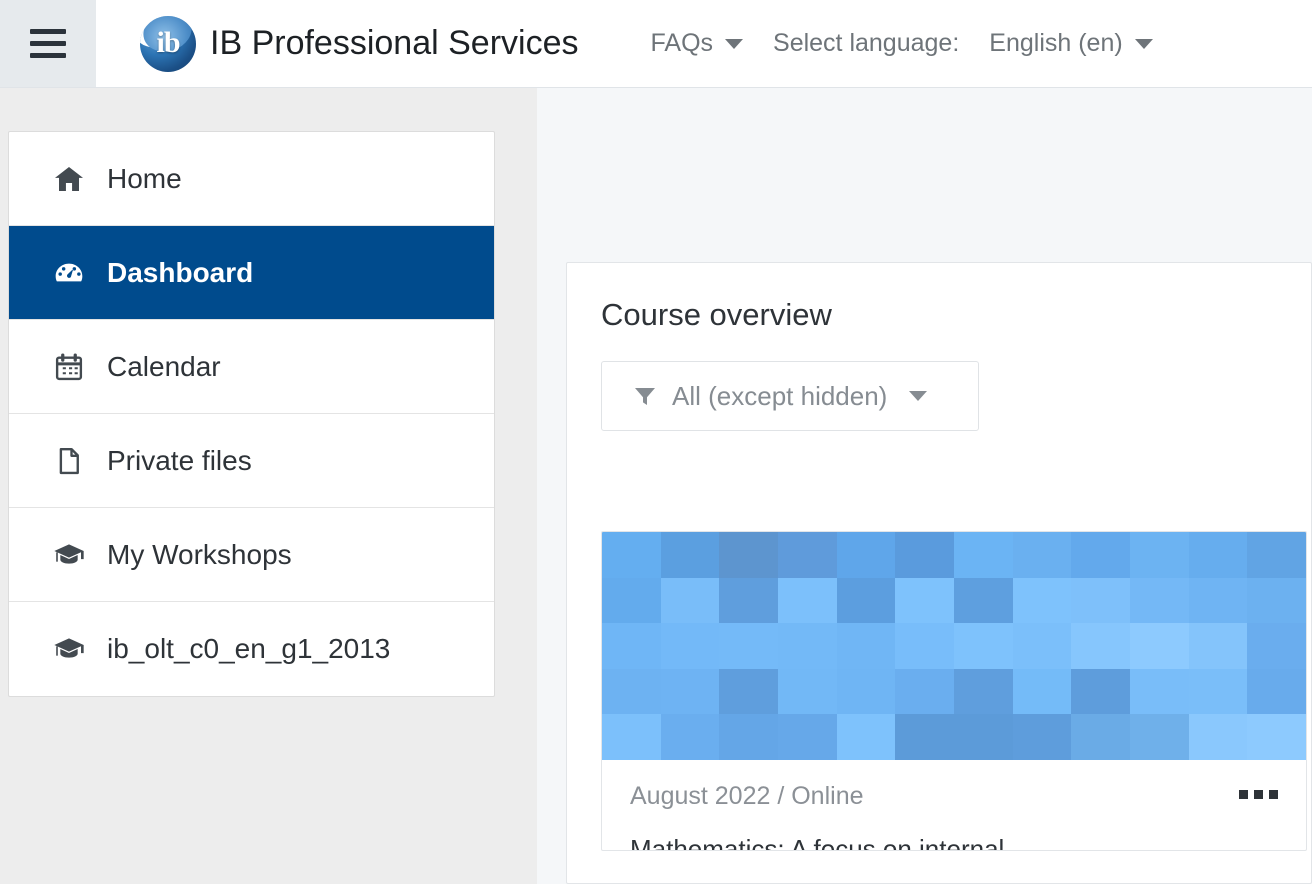 Image resolution: width=1312 pixels, height=884 pixels. Describe the element at coordinates (251, 367) in the screenshot. I see `sidebar-item-calendar: Calendar` at that location.